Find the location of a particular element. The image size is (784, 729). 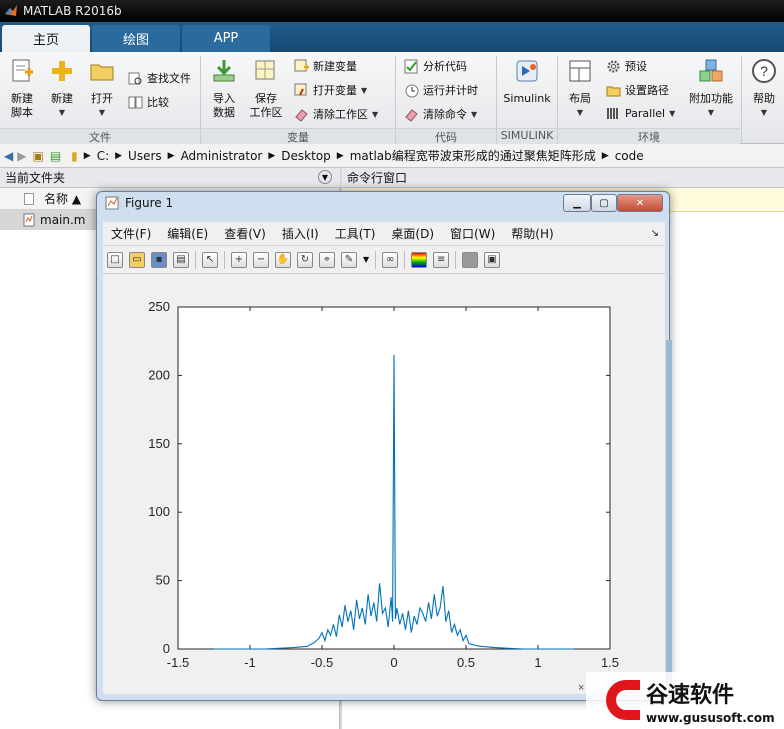

colorbar-icon is located at coordinates (419, 259).